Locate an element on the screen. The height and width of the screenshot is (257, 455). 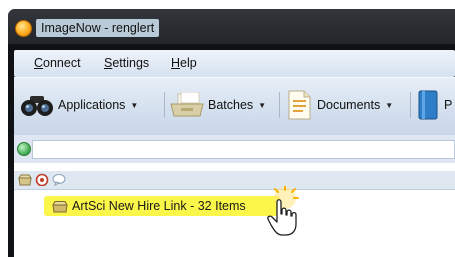
window-title: ImageNow - renglert is located at coordinates (98, 28).